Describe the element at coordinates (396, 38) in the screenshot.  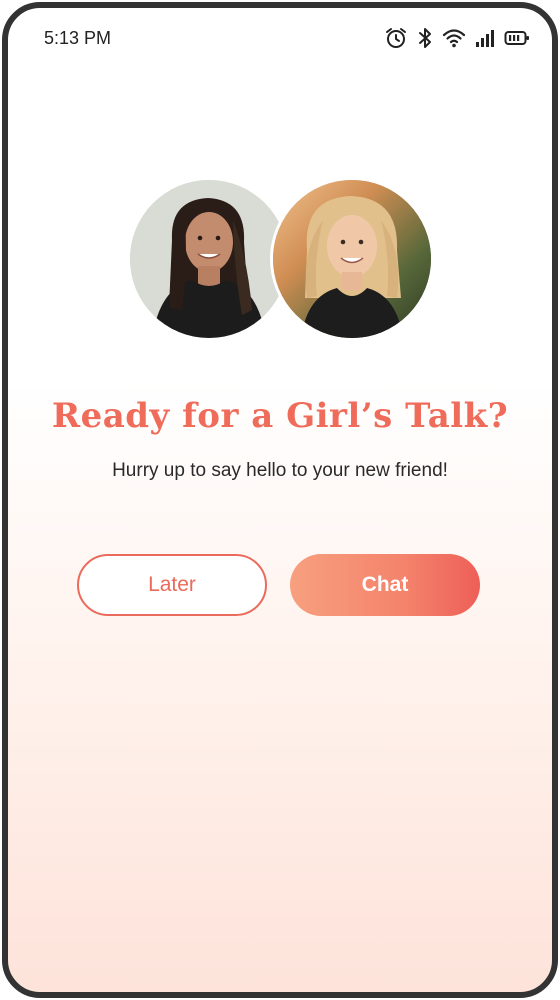
I see `alarm-icon` at that location.